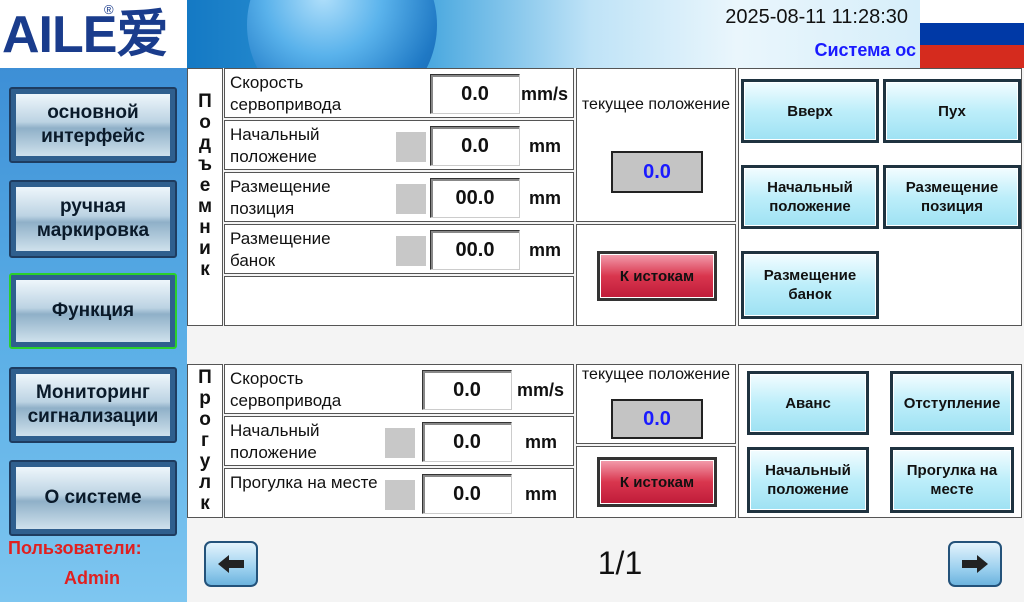 The image size is (1024, 602). Describe the element at coordinates (205, 185) in the screenshot. I see `section-letter: е` at that location.